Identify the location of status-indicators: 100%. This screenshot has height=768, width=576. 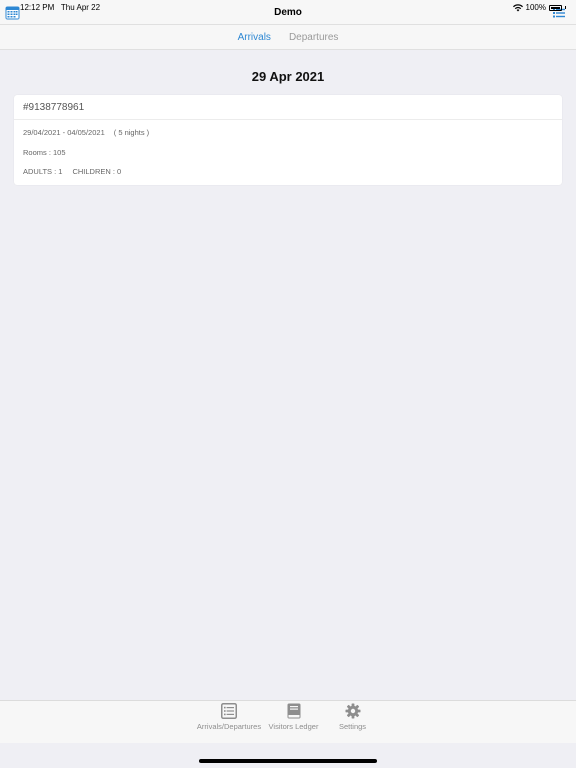
(539, 7).